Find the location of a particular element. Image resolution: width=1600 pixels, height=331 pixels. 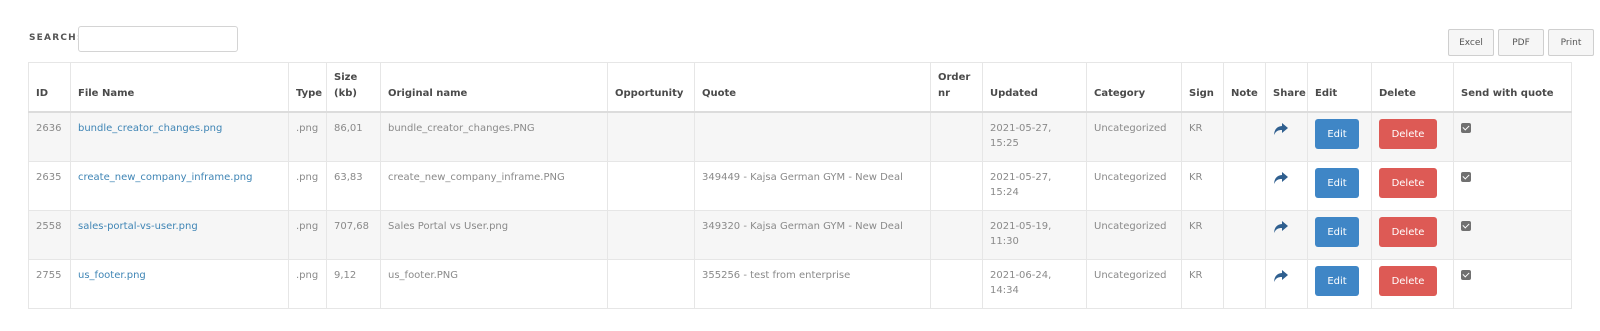

cell-file-name: us_footer.png is located at coordinates (179, 284).